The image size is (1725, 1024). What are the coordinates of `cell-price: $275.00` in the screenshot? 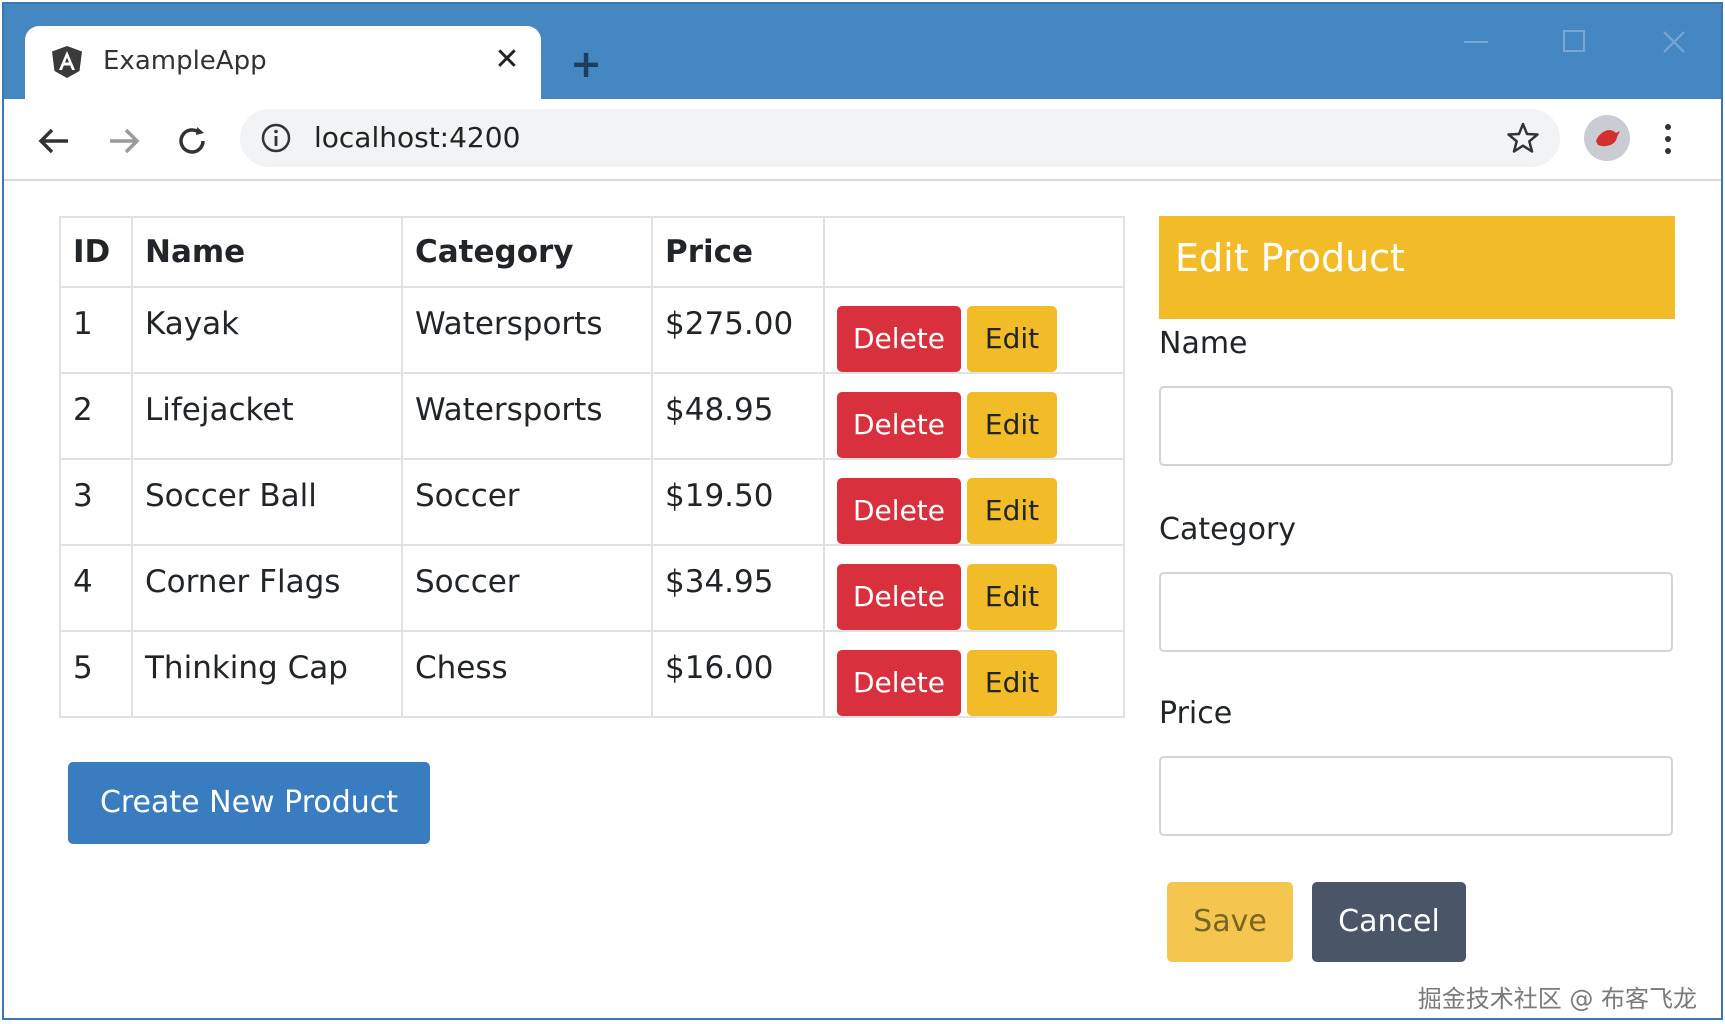 It's located at (738, 330).